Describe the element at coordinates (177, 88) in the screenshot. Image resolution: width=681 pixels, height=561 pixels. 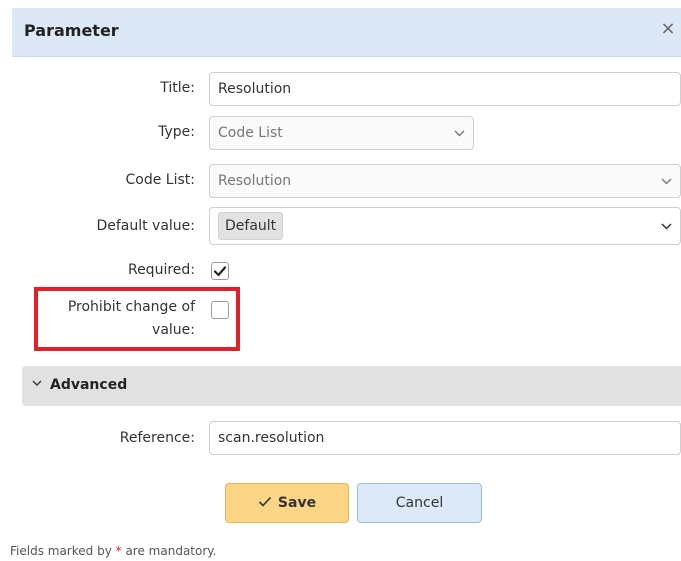
I see `title-label: Title:` at that location.